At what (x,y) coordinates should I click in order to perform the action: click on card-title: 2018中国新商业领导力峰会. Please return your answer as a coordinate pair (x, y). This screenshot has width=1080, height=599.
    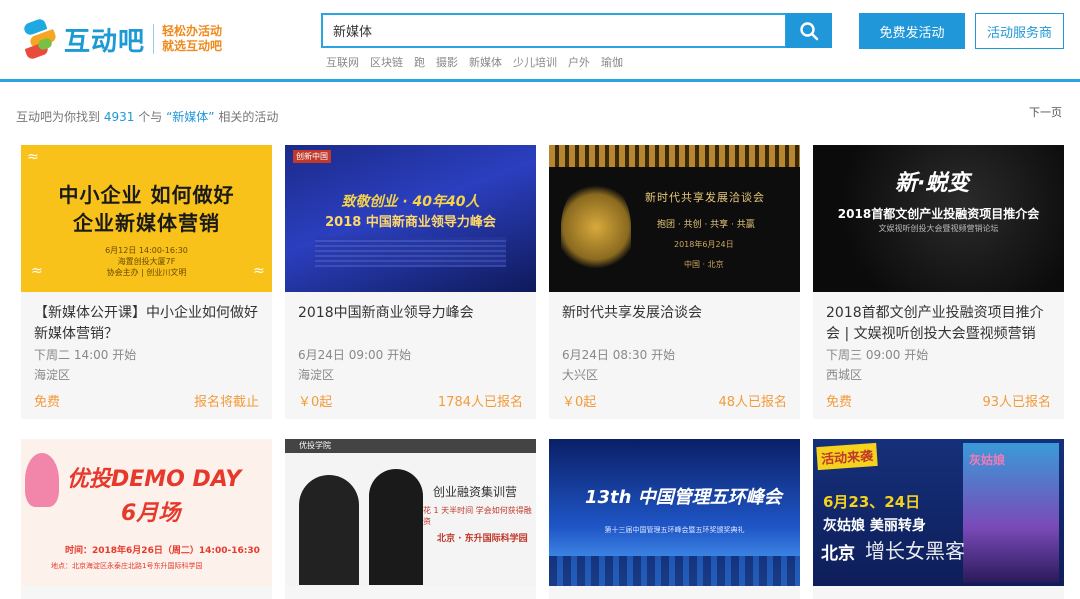
    Looking at the image, I should click on (410, 324).